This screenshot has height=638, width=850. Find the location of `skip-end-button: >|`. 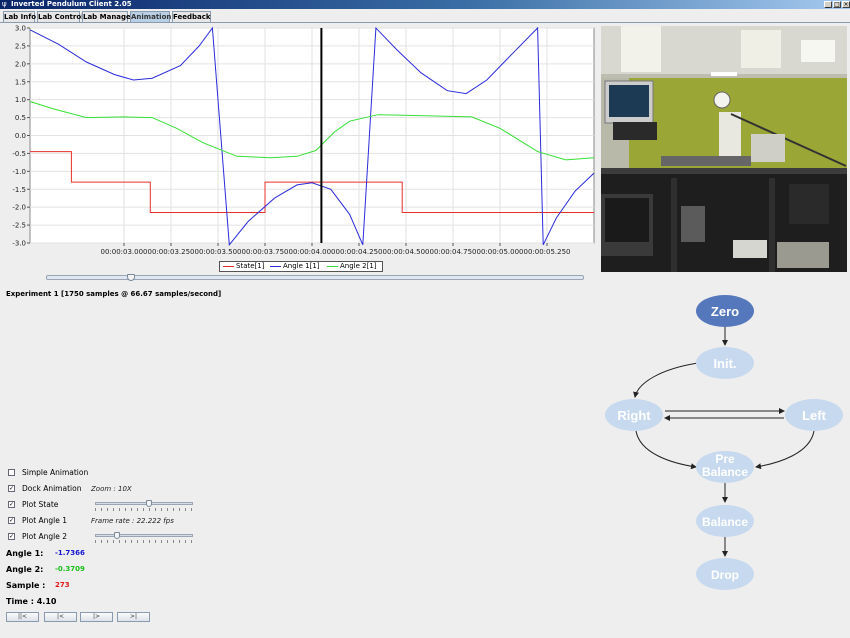

skip-end-button: >| is located at coordinates (133, 617).